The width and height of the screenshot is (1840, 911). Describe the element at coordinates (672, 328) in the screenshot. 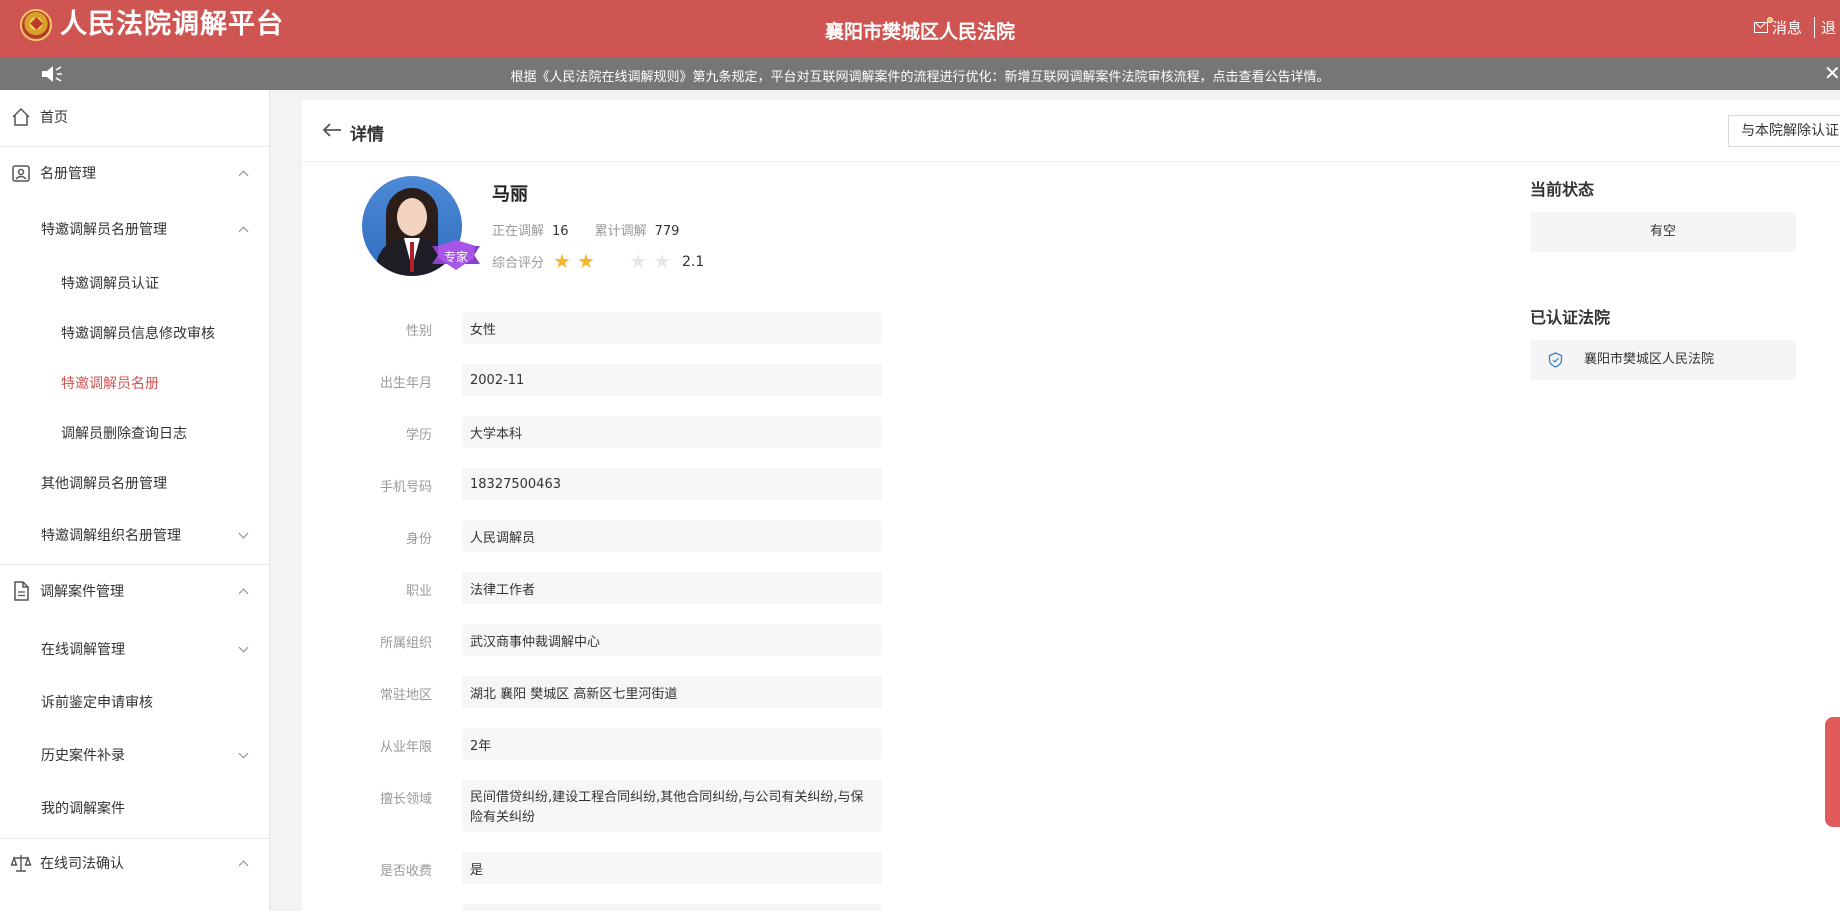

I see `field-value: 女性` at that location.